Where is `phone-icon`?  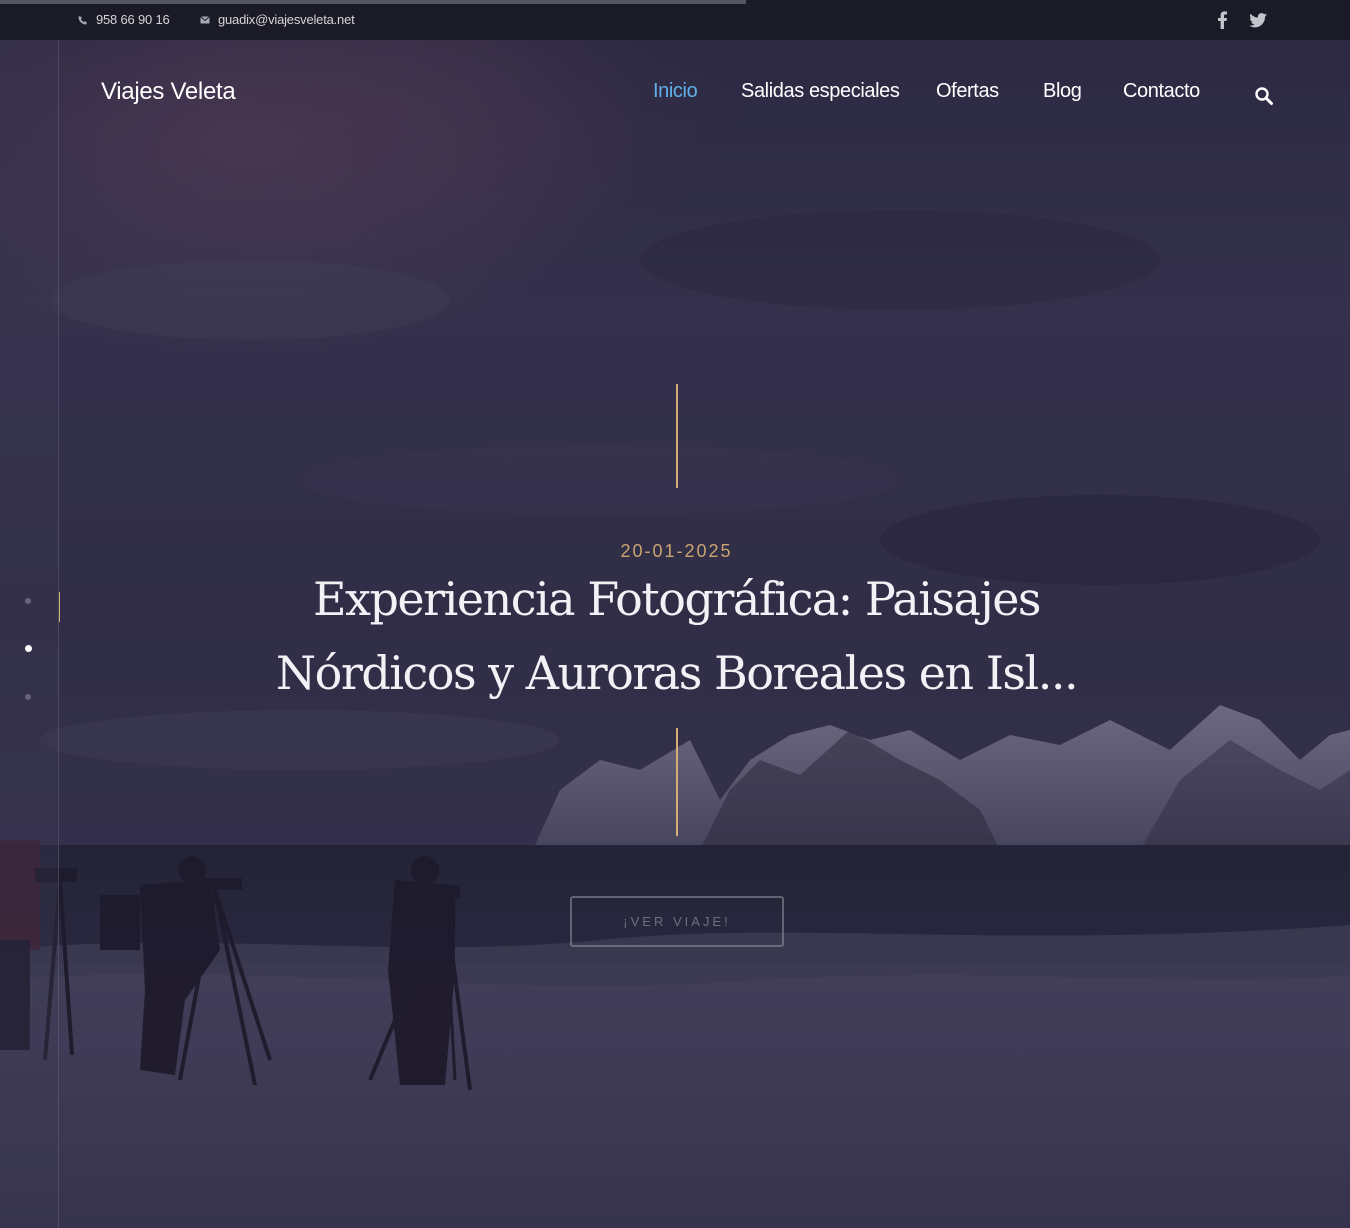 phone-icon is located at coordinates (82, 19).